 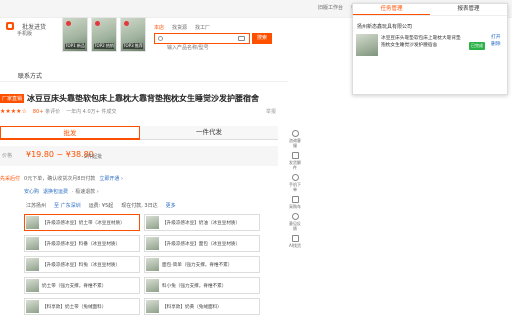 What do you see at coordinates (195, 48) in the screenshot?
I see `search-input` at bounding box center [195, 48].